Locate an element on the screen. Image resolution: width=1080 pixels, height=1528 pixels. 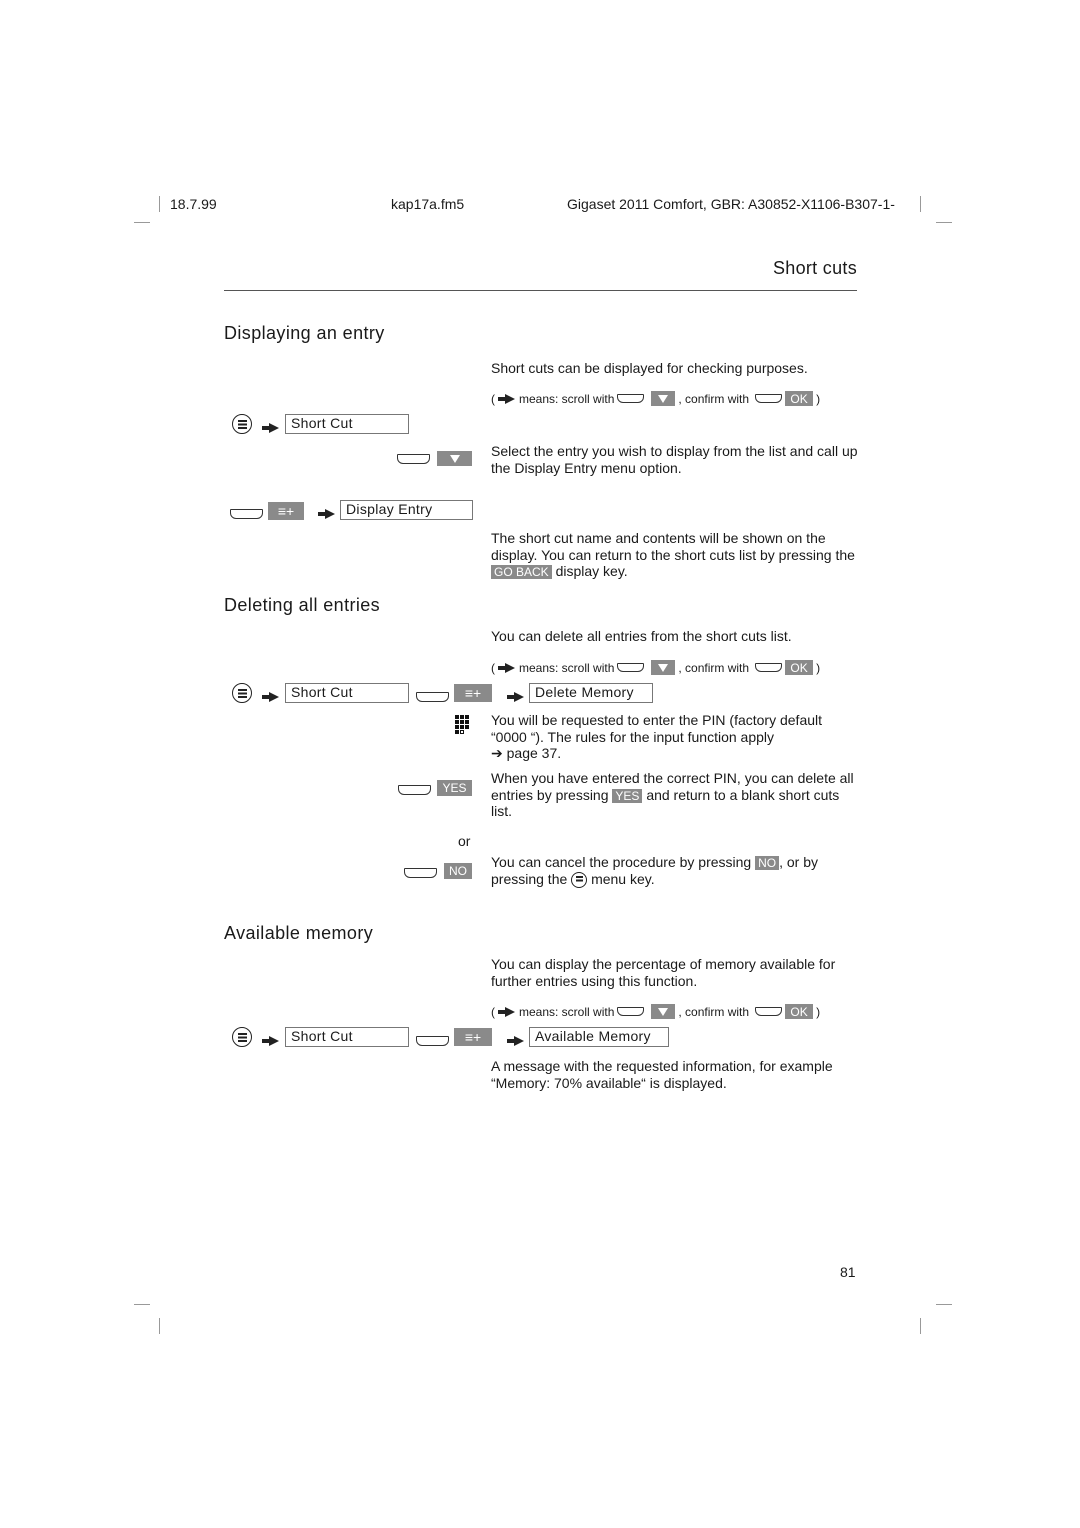
yes-key-inline: YES is located at coordinates (627, 795).